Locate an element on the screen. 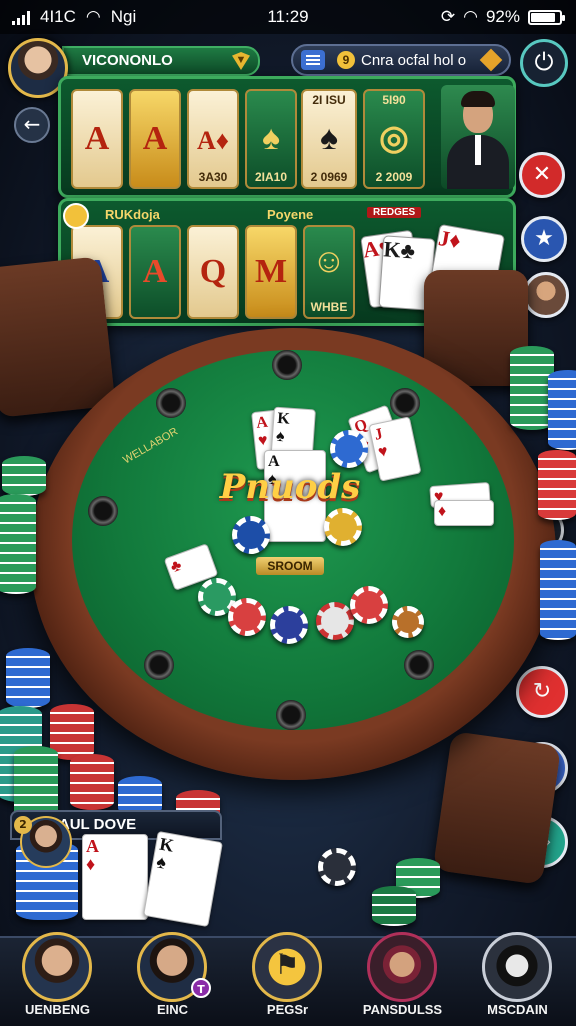 Image resolution: width=576 pixels, height=1026 pixels. reel: M is located at coordinates (271, 272).